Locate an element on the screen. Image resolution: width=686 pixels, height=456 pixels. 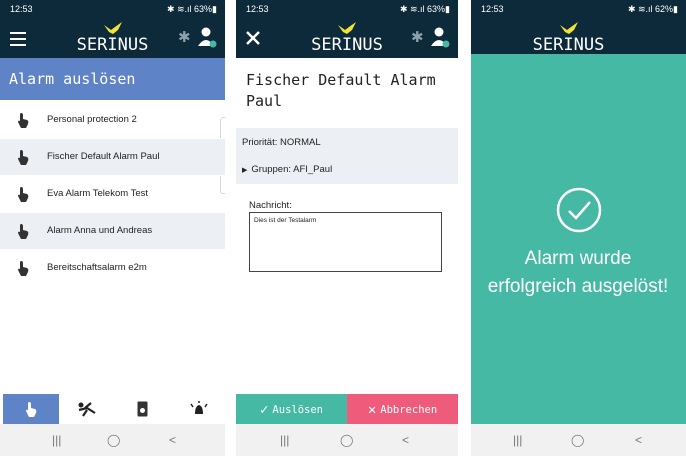
alarm-bell-icon is located at coordinates (199, 407).